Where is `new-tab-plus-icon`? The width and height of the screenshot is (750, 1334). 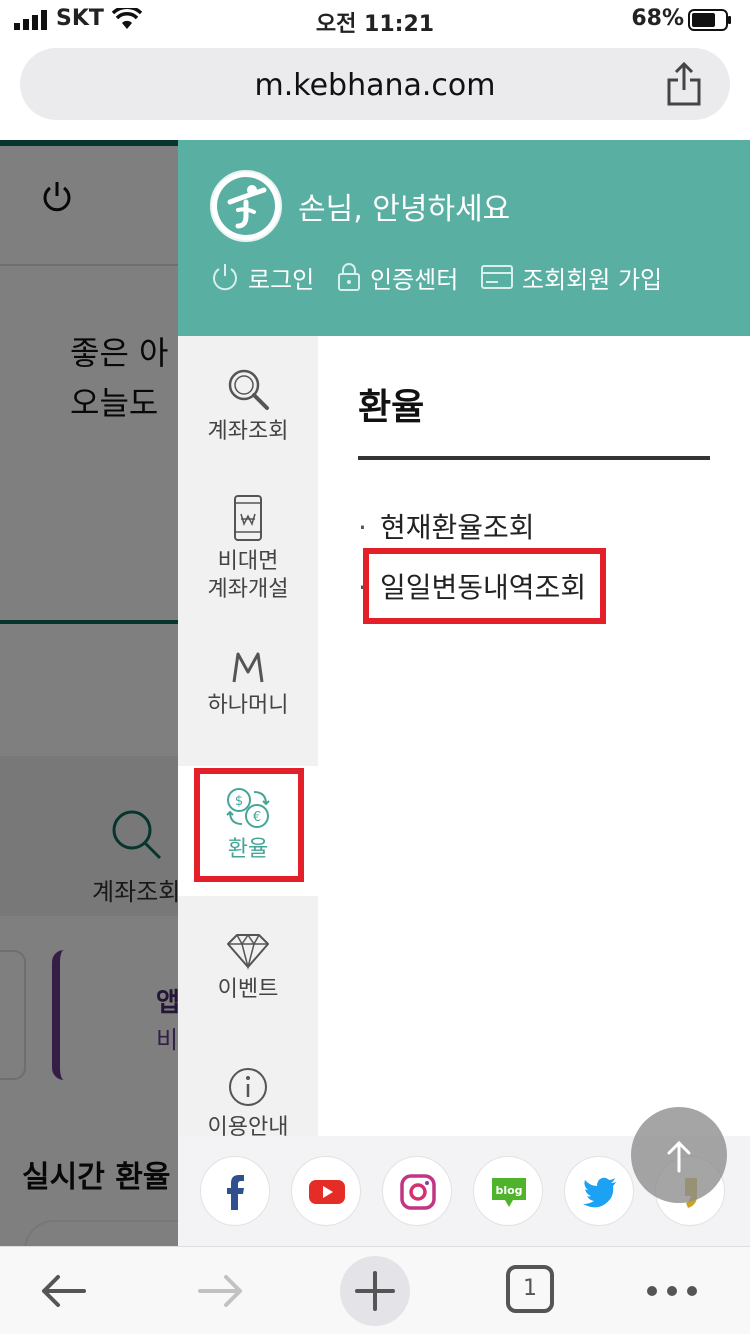
new-tab-plus-icon is located at coordinates (375, 1291).